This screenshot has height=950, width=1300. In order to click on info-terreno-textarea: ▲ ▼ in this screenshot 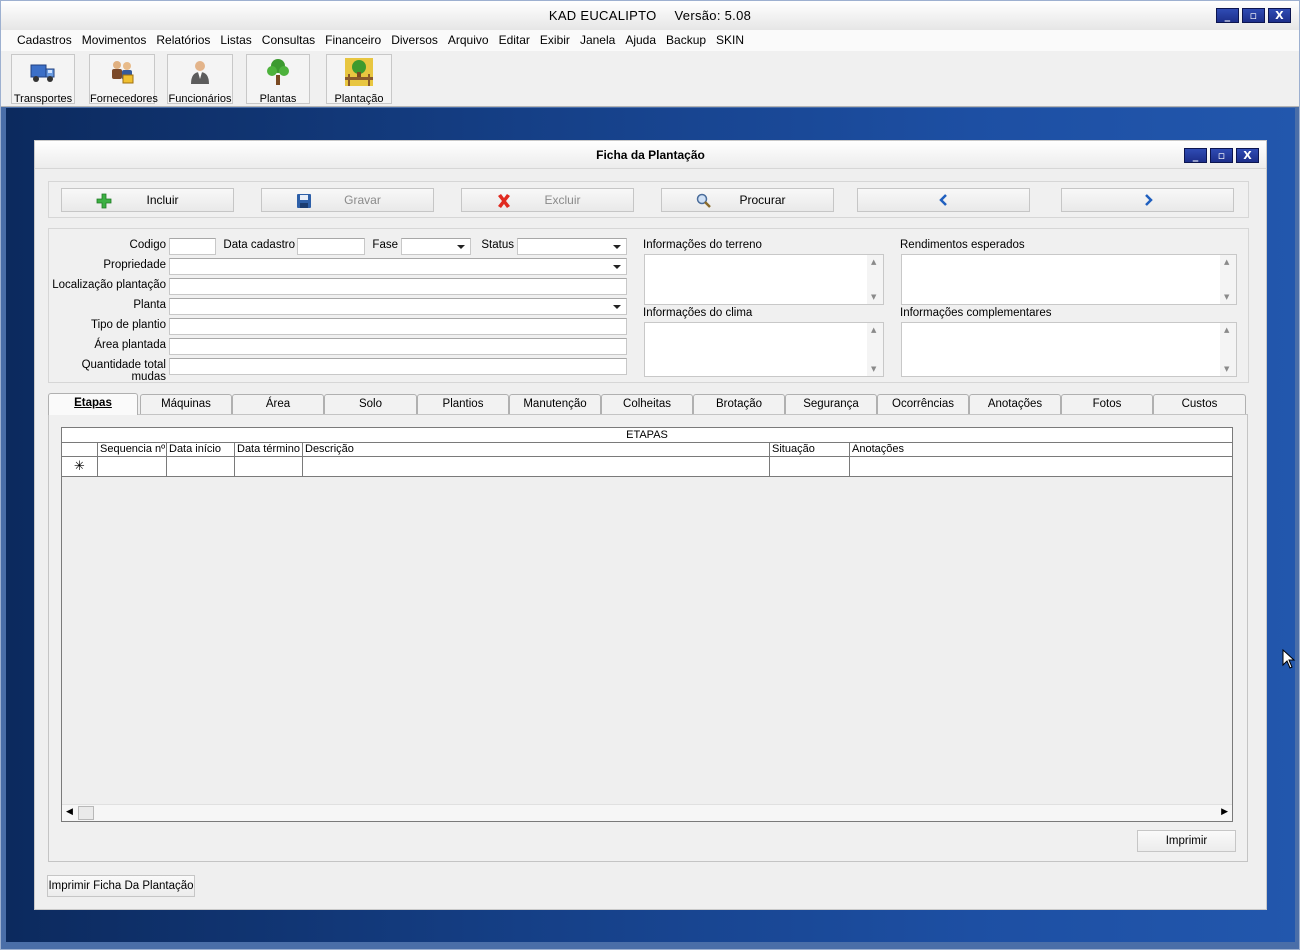, I will do `click(764, 279)`.